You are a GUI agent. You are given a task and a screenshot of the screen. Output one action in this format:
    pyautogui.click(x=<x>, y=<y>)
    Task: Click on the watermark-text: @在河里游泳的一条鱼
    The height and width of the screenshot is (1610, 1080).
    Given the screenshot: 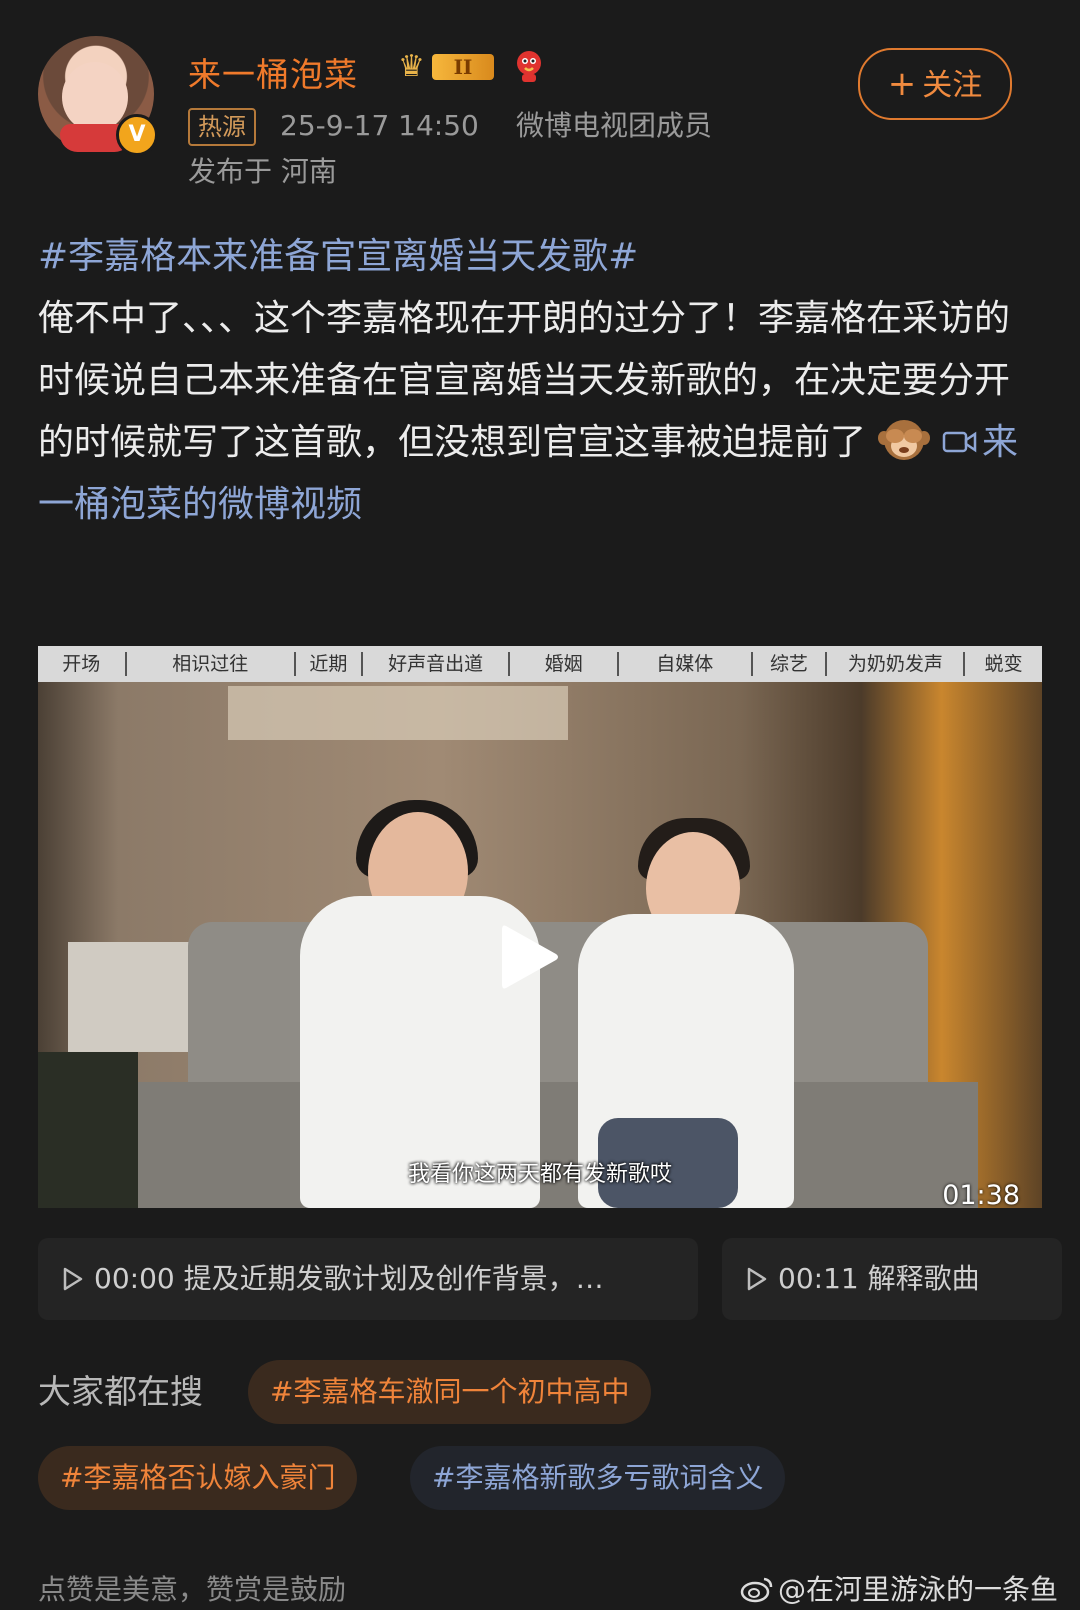 What is the action you would take?
    pyautogui.click(x=918, y=1589)
    